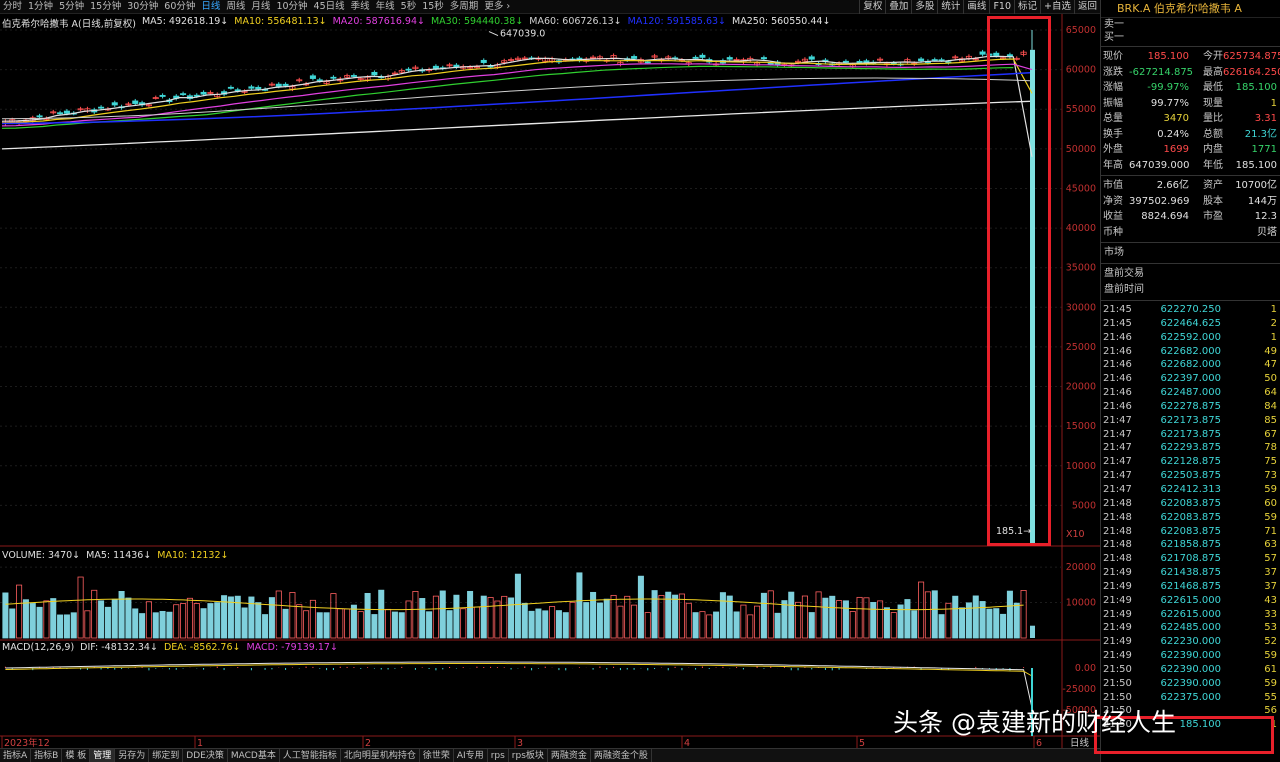 The image size is (1280, 762). I want to click on dif-line, so click(519, 685).